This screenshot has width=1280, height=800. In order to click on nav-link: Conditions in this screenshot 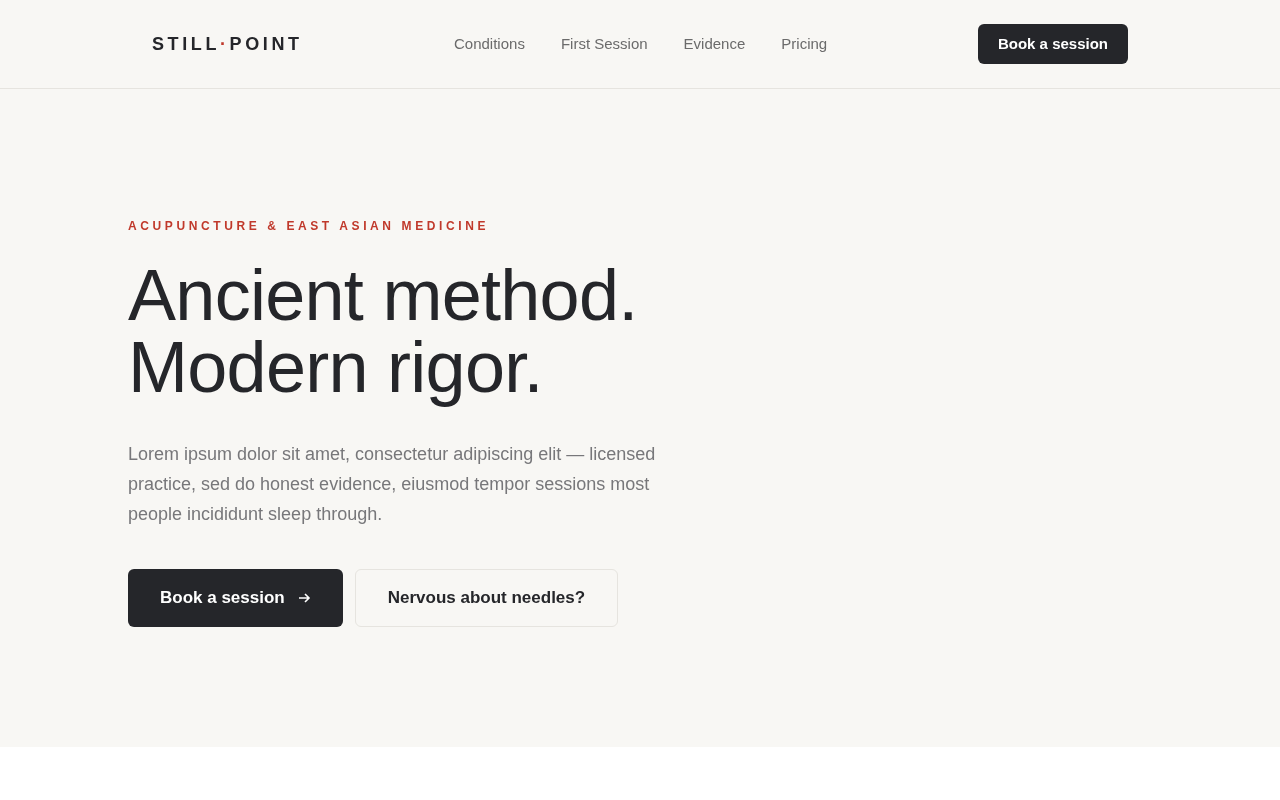, I will do `click(489, 44)`.